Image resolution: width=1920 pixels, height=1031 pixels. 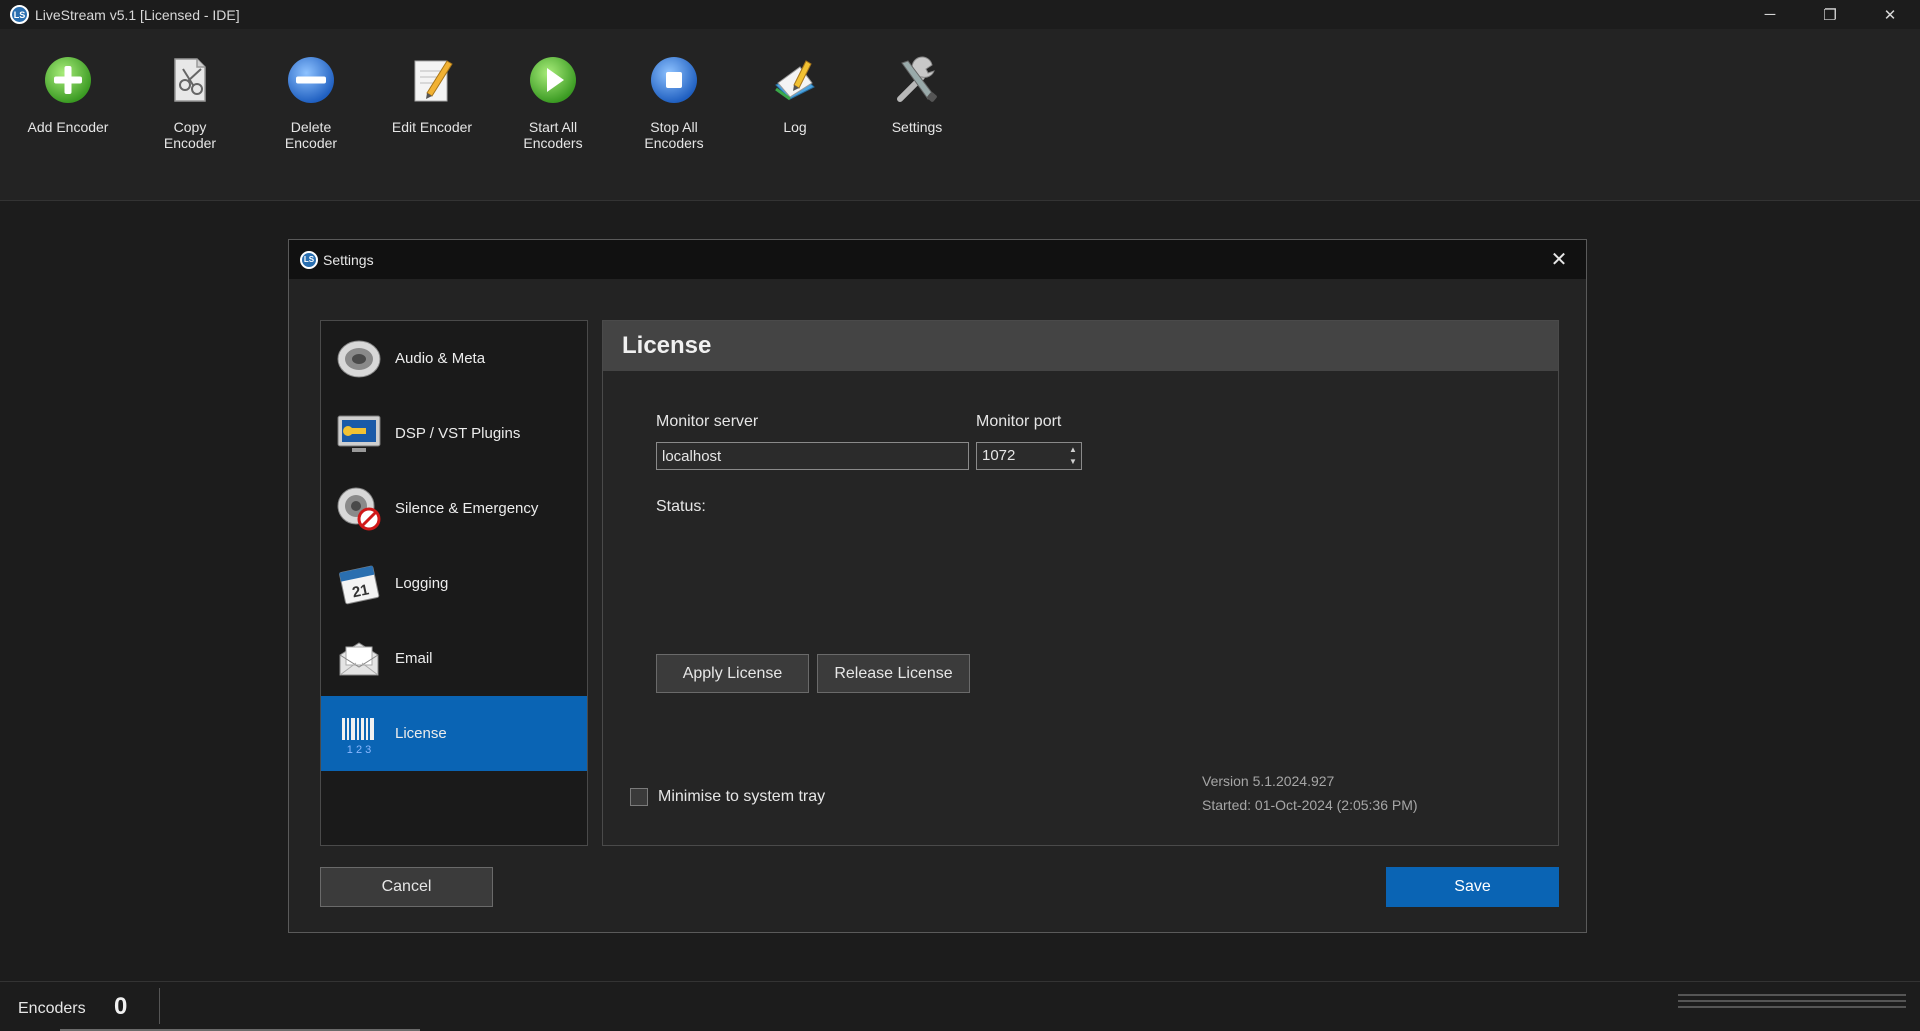 I want to click on edit-encoder-button: Edit Encoder, so click(x=432, y=94).